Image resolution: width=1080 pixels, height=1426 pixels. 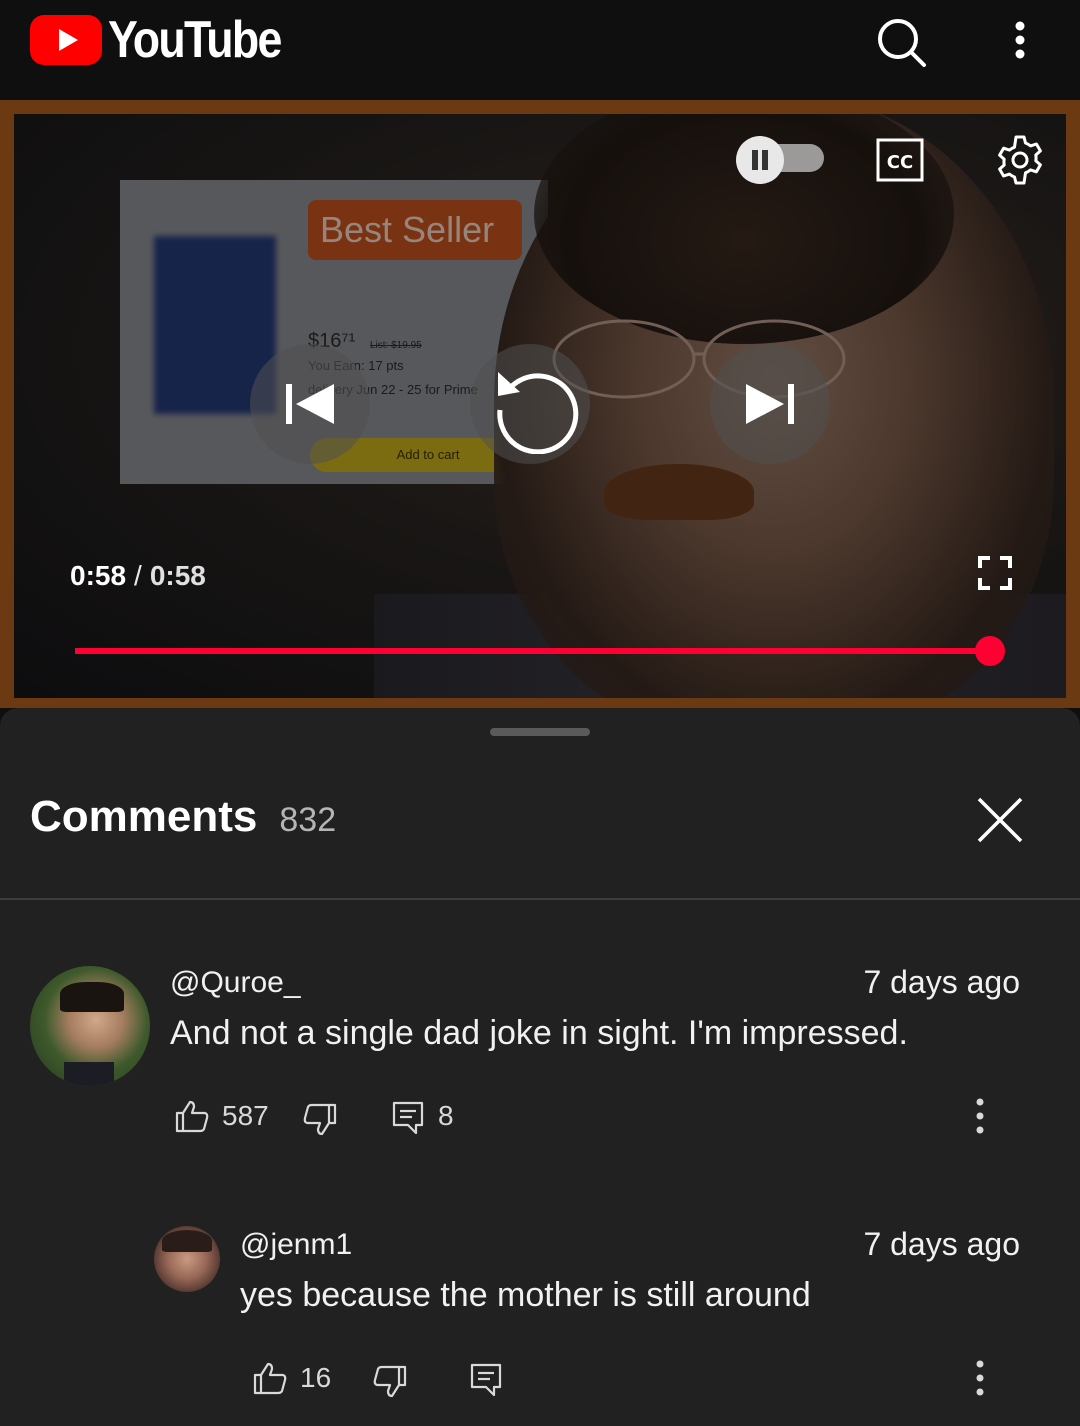 I want to click on scrubber-handle, so click(x=990, y=651).